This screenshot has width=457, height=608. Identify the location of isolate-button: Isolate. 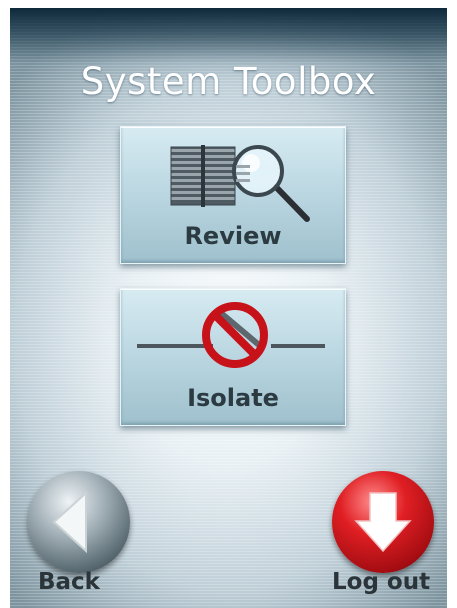
(233, 357).